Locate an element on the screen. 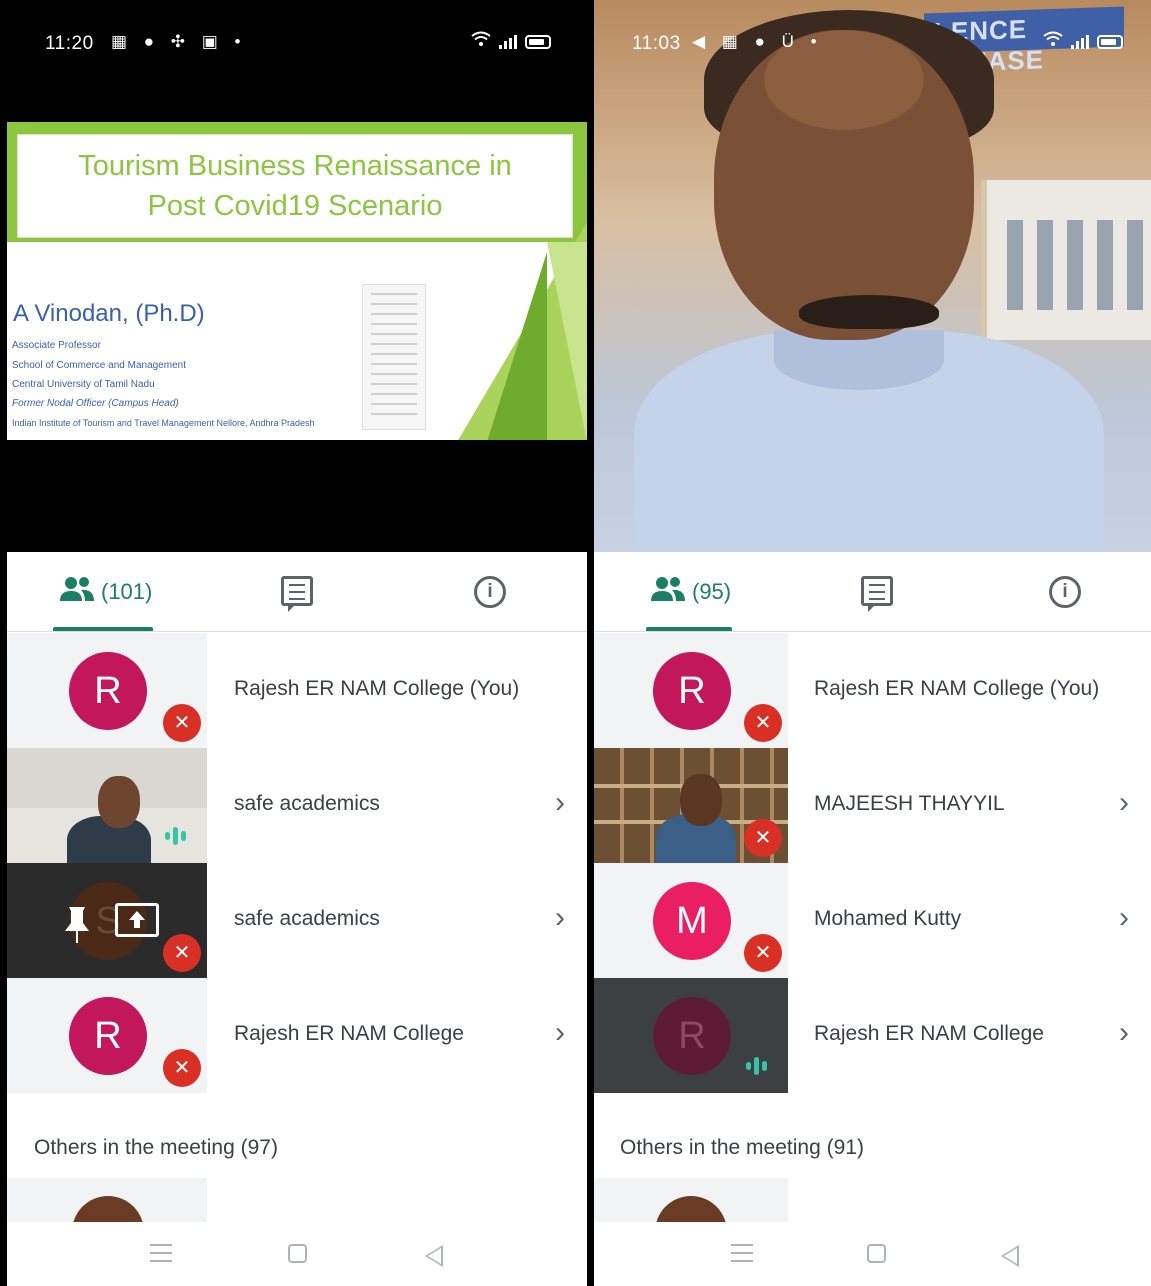  battery-icon is located at coordinates (538, 42).